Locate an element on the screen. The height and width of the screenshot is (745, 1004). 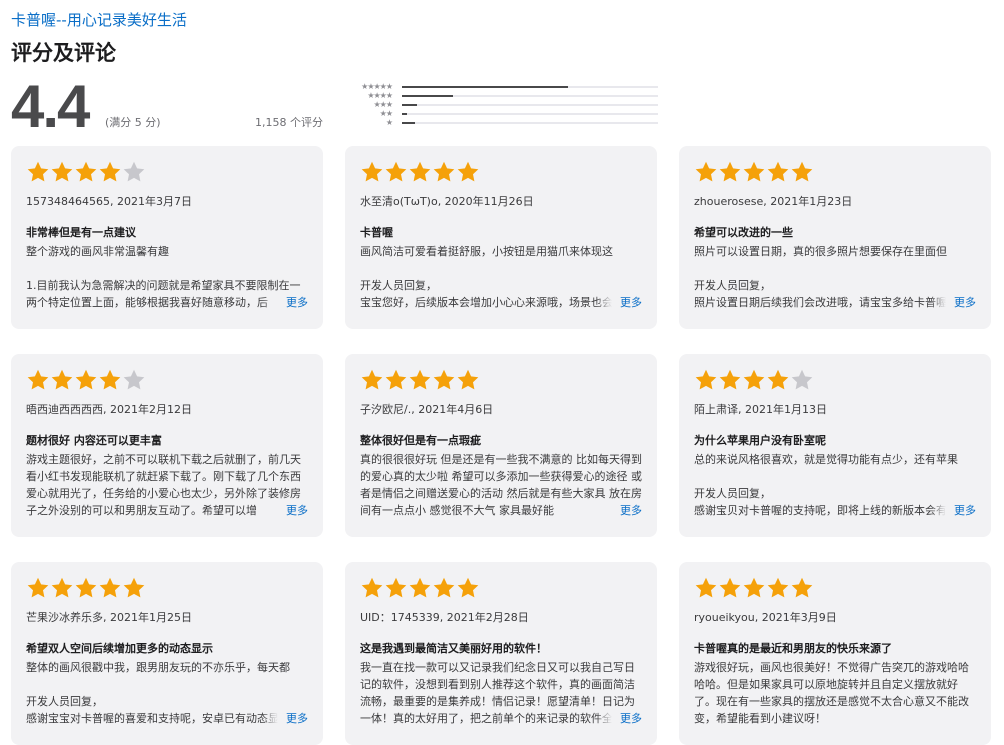
histogram-row-2-star: ★★ is located at coordinates (500, 113).